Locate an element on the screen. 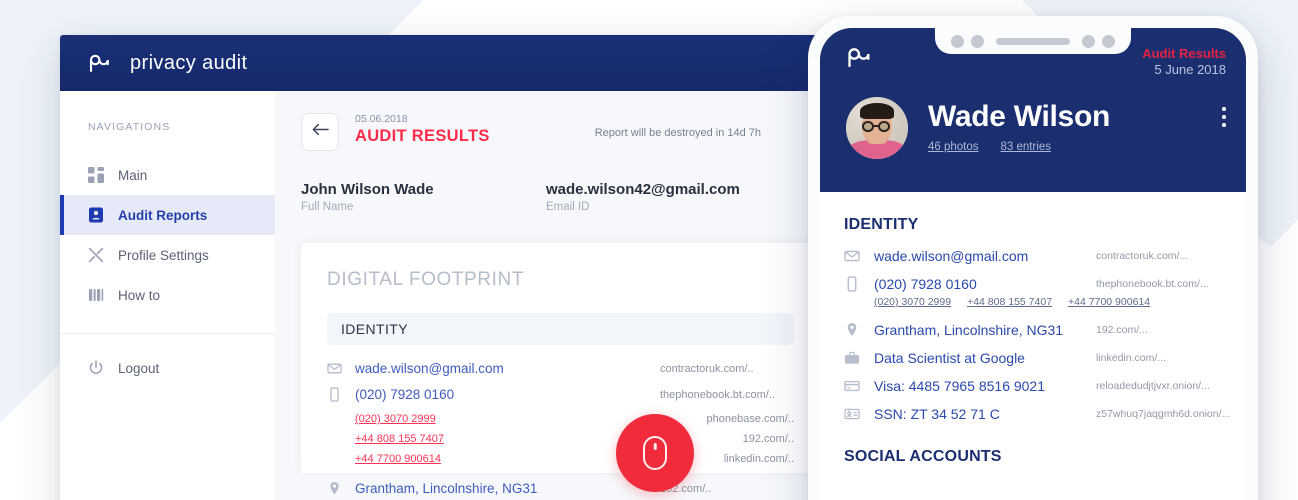 The image size is (1298, 500). destroy-note: Report will be destroyed in 14d 7h is located at coordinates (678, 133).